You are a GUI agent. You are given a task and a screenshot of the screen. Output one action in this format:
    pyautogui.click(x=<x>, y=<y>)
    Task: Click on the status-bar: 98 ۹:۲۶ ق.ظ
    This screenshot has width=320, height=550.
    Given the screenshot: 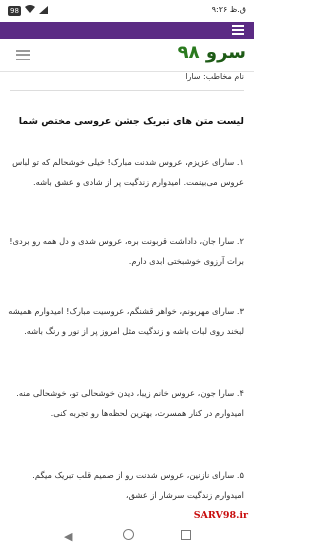 What is the action you would take?
    pyautogui.click(x=127, y=11)
    